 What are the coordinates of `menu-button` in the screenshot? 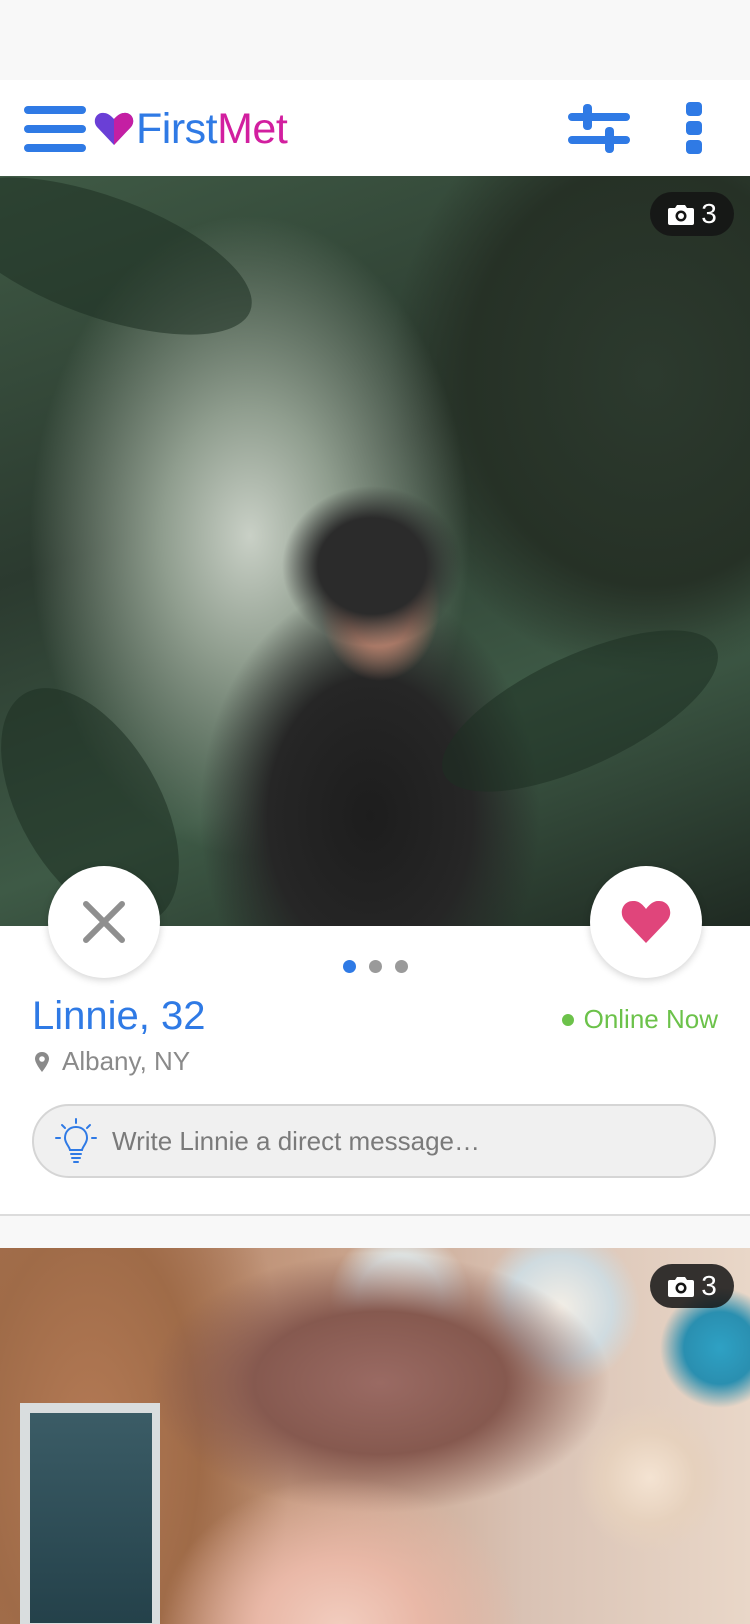 It's located at (56, 129).